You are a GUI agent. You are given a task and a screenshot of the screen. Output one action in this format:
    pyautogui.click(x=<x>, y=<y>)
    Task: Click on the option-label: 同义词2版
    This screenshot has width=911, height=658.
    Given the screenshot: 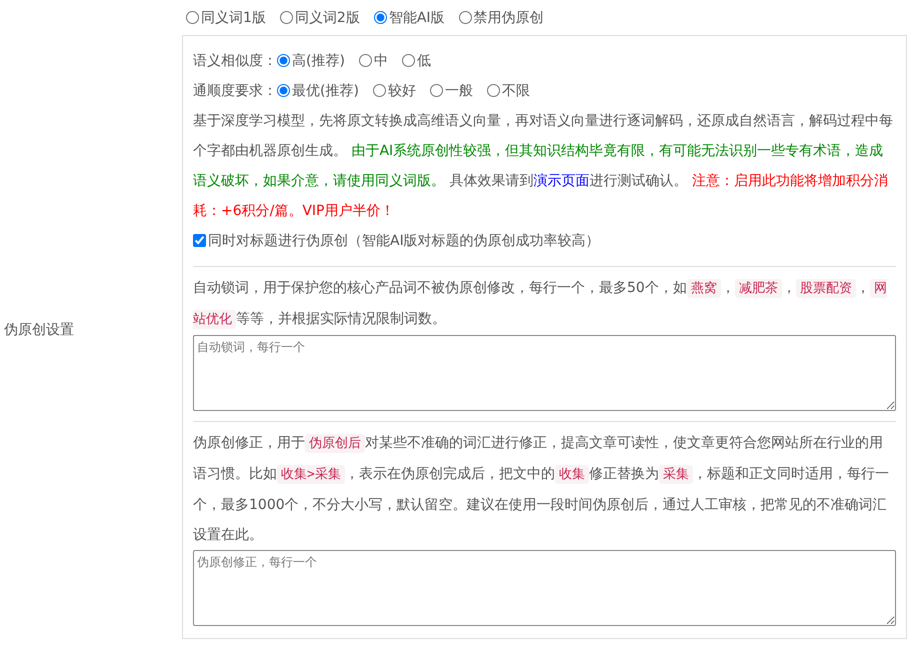 What is the action you would take?
    pyautogui.click(x=327, y=18)
    